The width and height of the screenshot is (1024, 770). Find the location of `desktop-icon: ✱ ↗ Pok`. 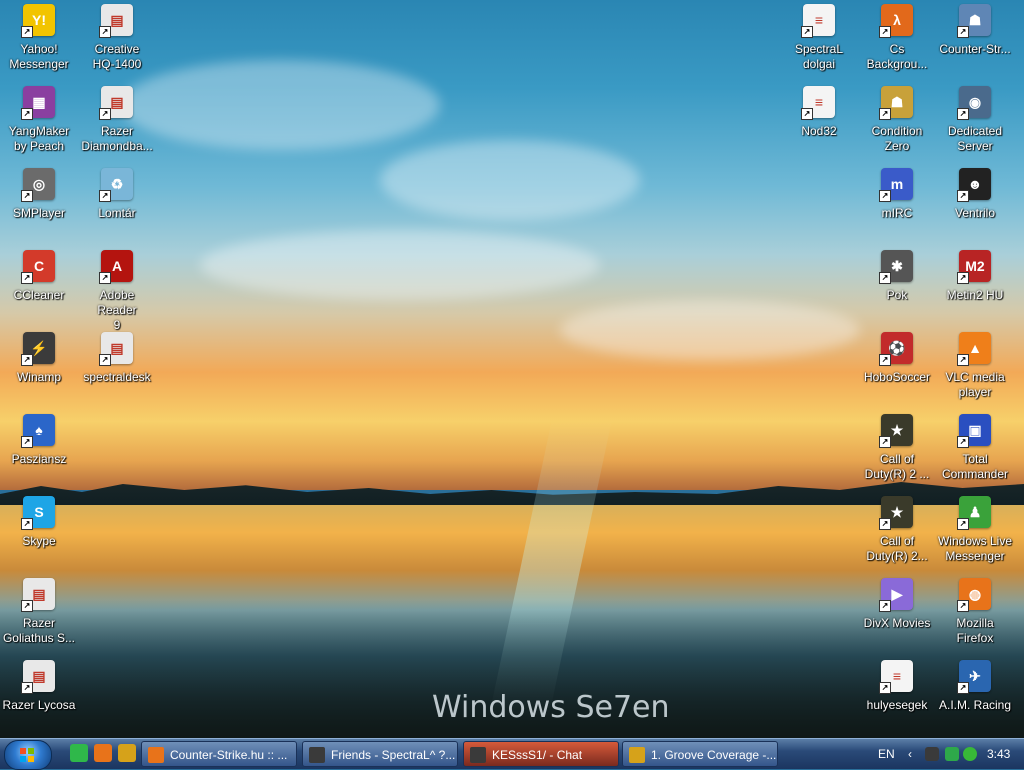

desktop-icon: ✱ ↗ Pok is located at coordinates (897, 276).